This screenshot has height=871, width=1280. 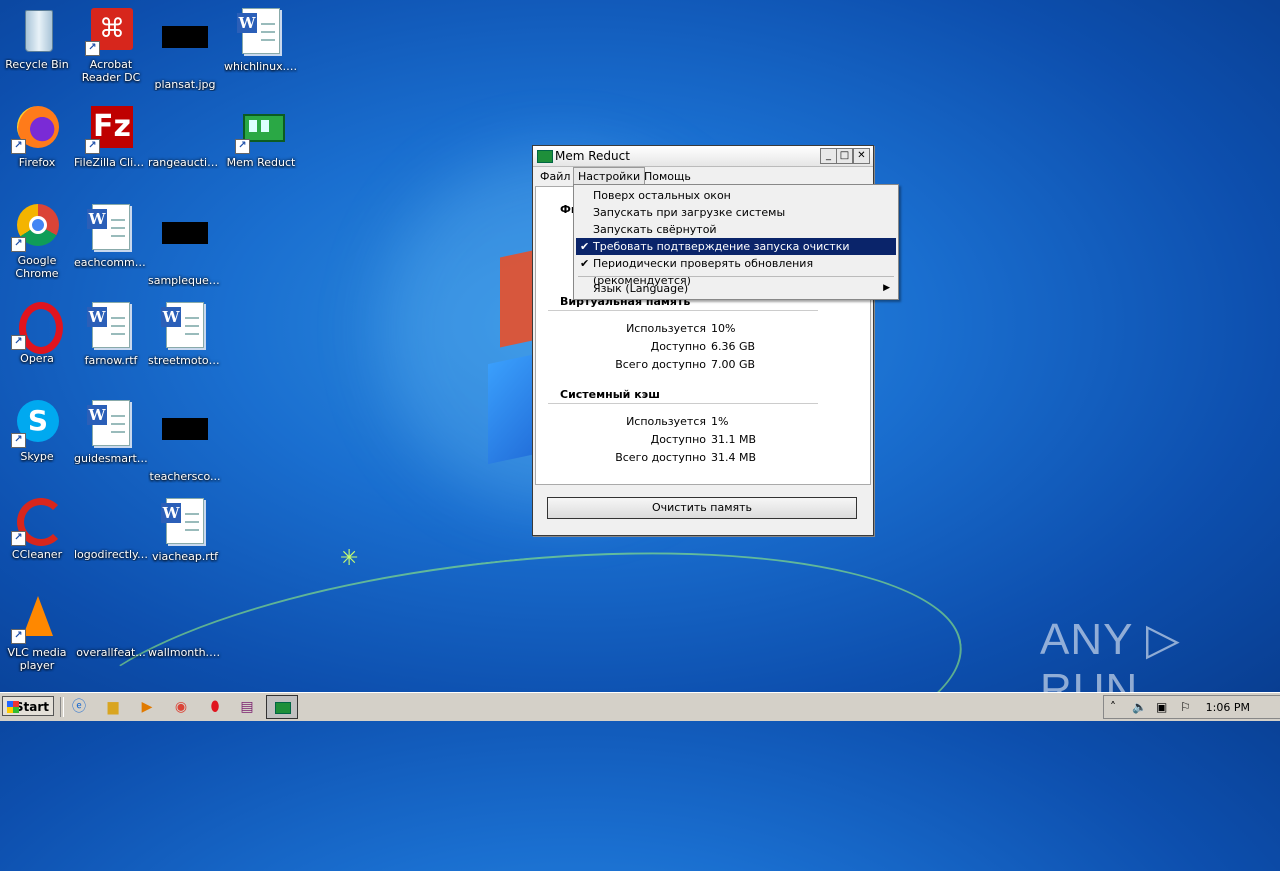 I want to click on virtual-used-value: 10%, so click(x=723, y=328).